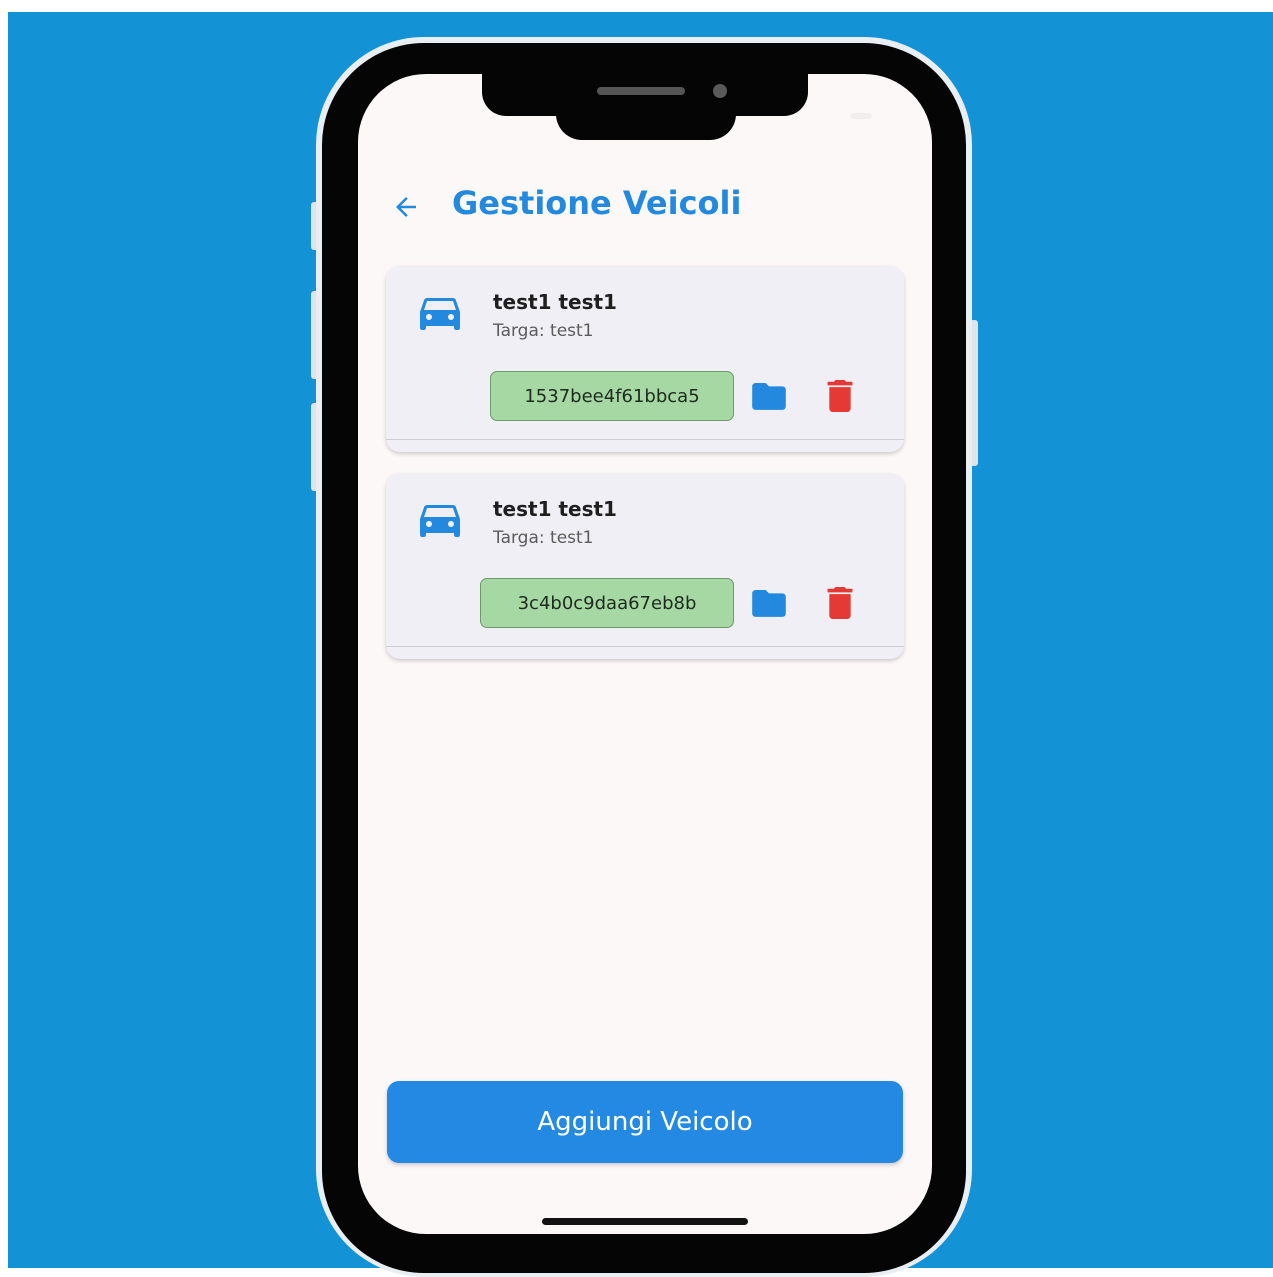  What do you see at coordinates (720, 91) in the screenshot?
I see `front-camera` at bounding box center [720, 91].